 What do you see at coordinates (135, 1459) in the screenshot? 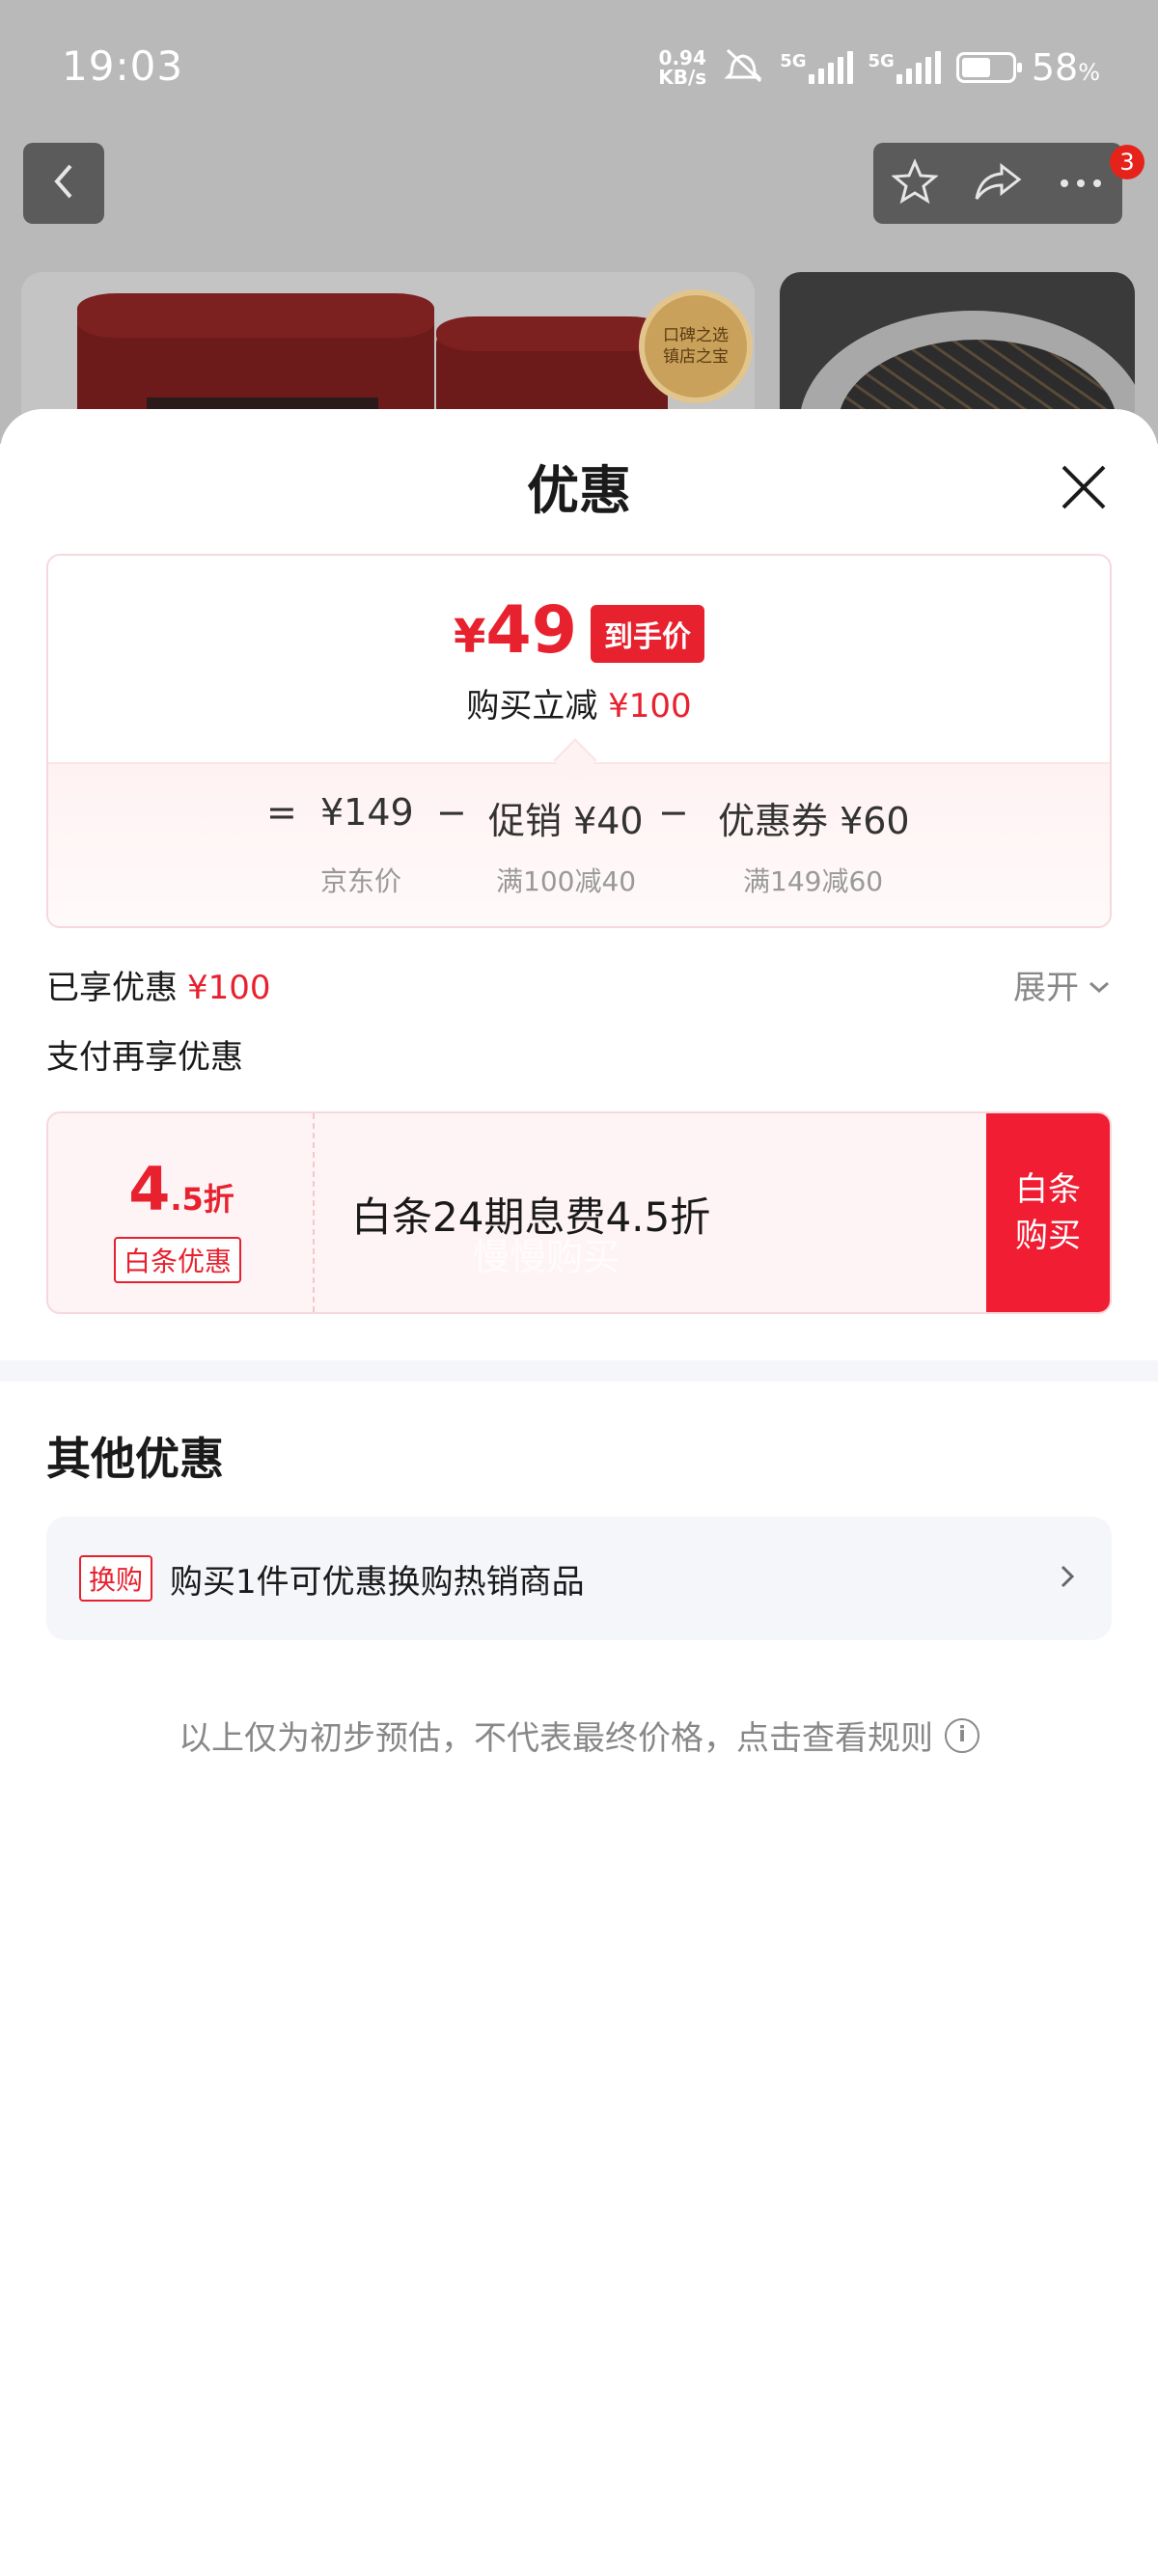
I see `other-offers-title: 其他优惠` at bounding box center [135, 1459].